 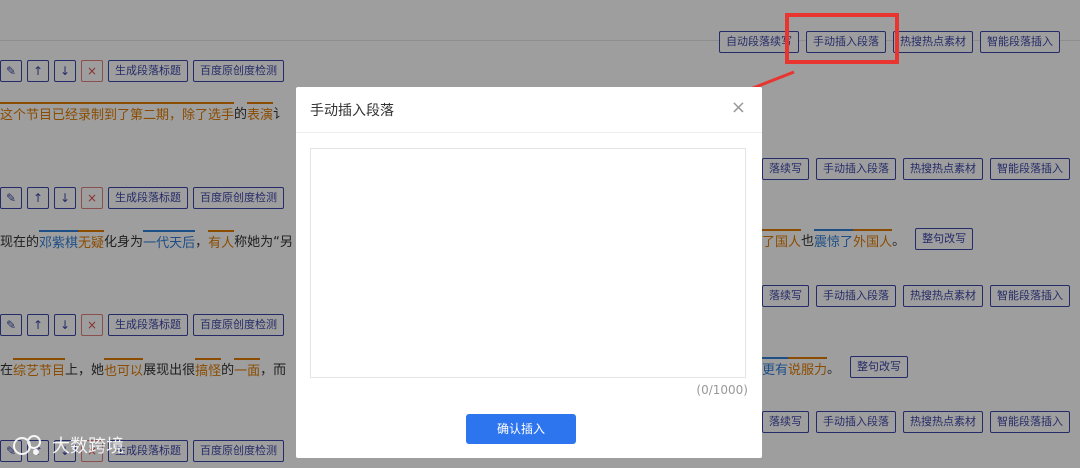 What do you see at coordinates (521, 429) in the screenshot?
I see `confirm-insert-button: 确认插入` at bounding box center [521, 429].